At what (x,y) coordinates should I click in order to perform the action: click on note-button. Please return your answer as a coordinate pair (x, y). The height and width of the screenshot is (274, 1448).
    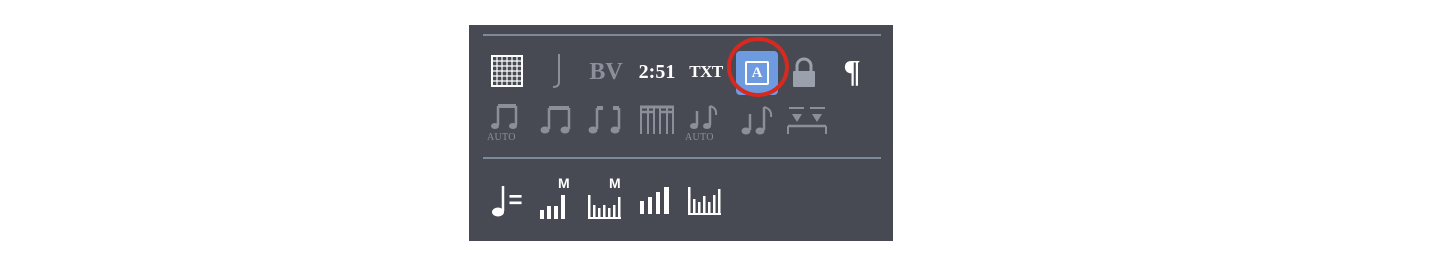
    Looking at the image, I should click on (557, 71).